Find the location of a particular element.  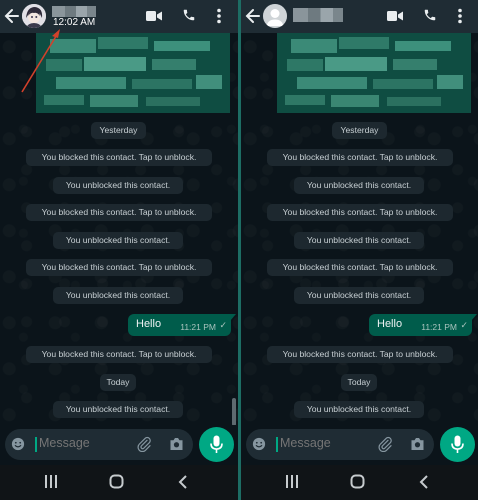

avatar-picture is located at coordinates (34, 16).